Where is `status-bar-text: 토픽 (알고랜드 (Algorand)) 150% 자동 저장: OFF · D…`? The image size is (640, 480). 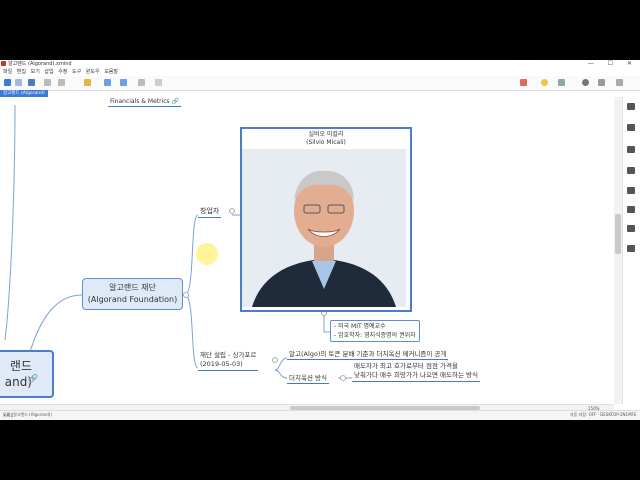
status-bar-text: 토픽 (알고랜드 (Algorand)) 150% 자동 저장: OFF · D… is located at coordinates (320, 413).